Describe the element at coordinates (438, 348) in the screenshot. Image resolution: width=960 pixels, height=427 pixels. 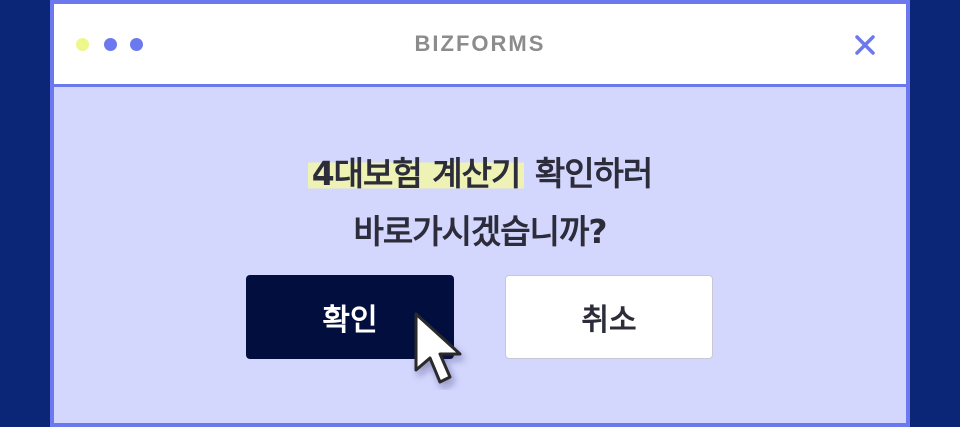
I see `mouse-pointer-icon` at that location.